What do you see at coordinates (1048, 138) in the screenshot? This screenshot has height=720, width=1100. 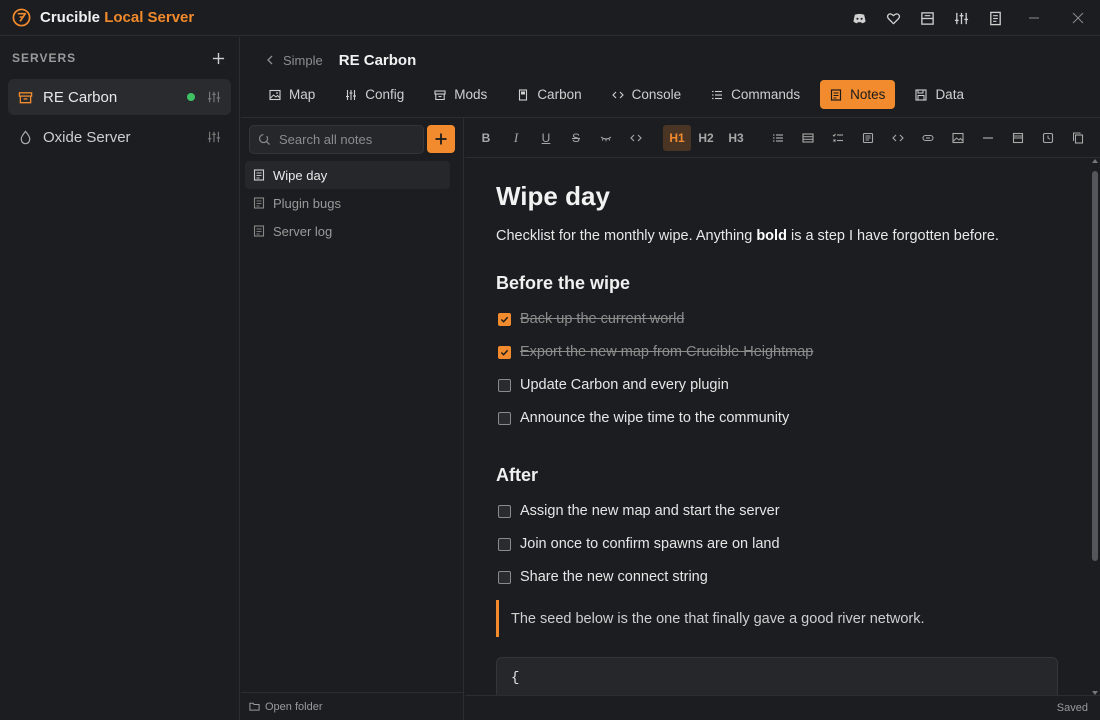 I see `timestamp-button` at bounding box center [1048, 138].